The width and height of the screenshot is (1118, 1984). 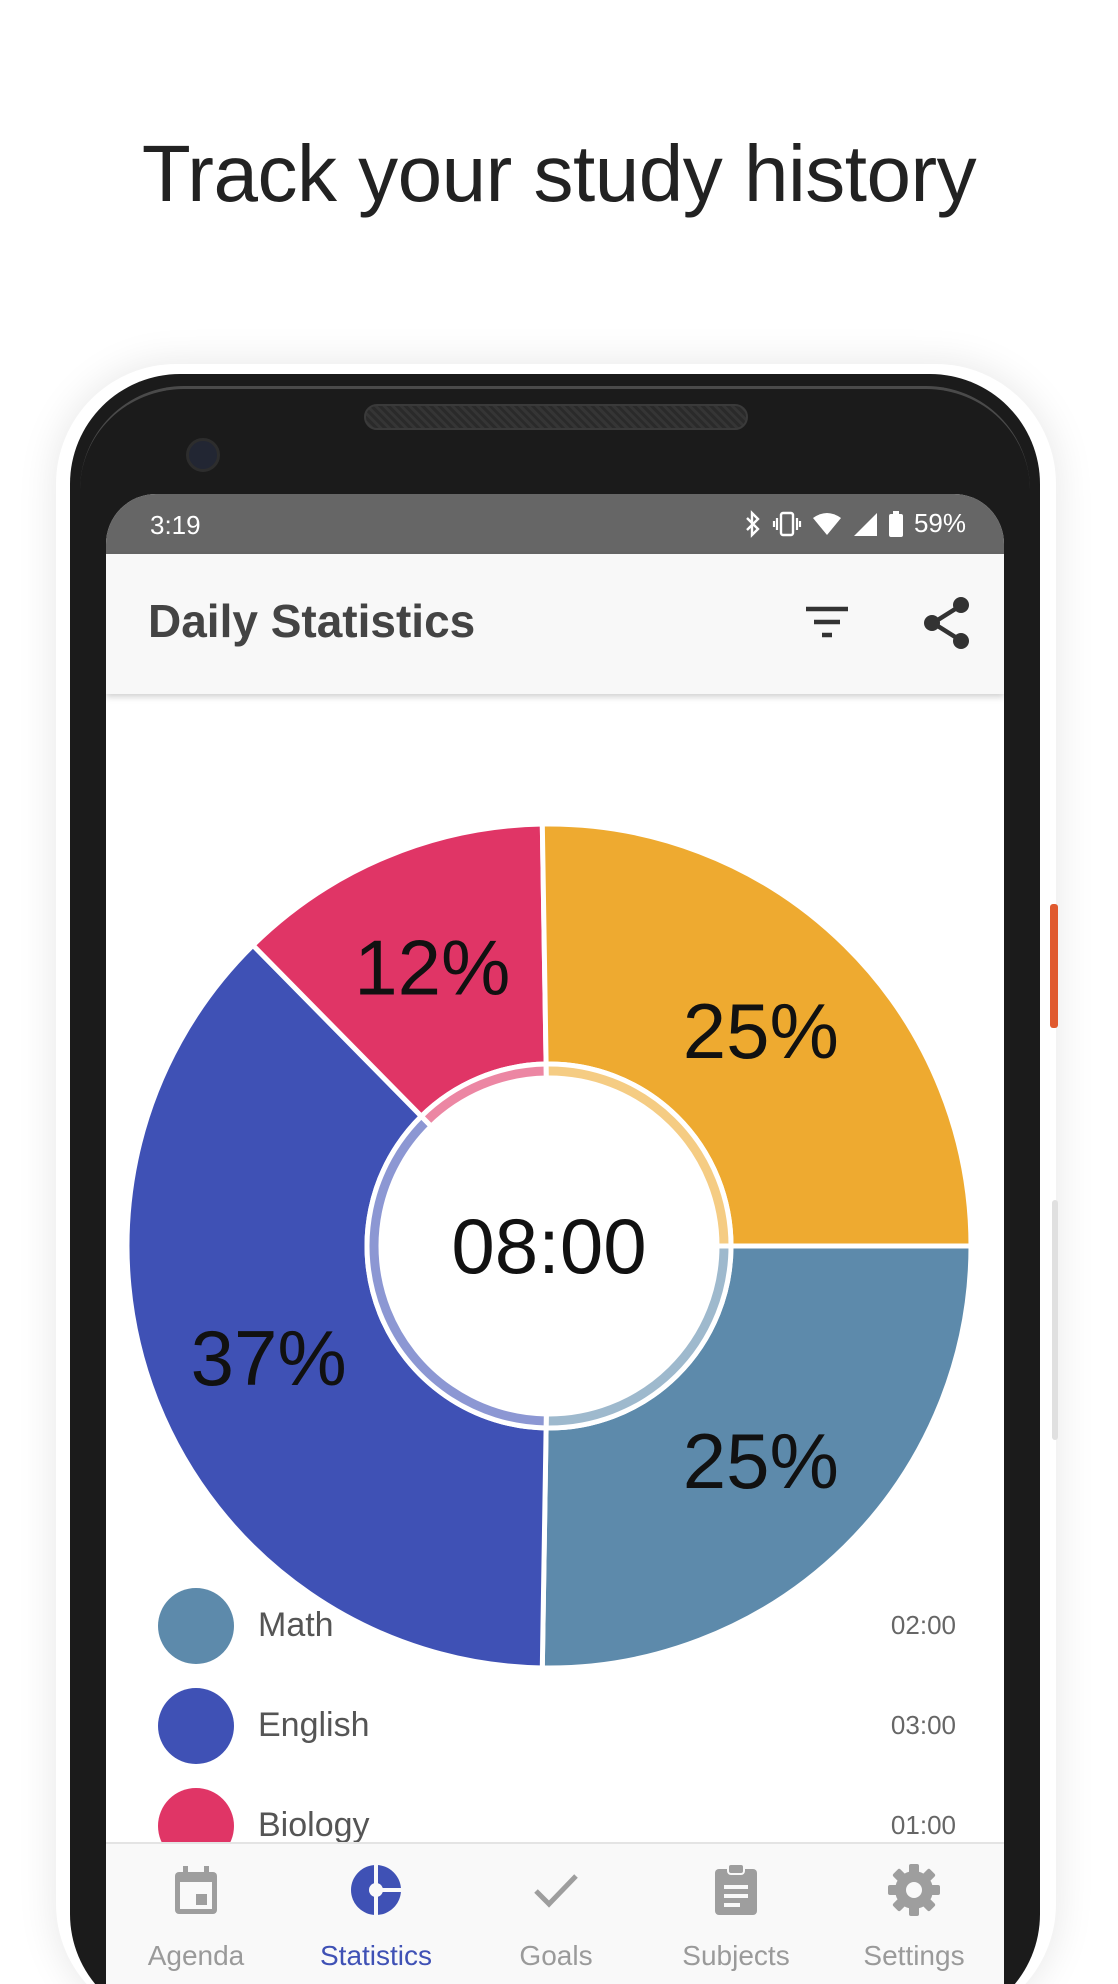 I want to click on wifi-icon, so click(x=827, y=524).